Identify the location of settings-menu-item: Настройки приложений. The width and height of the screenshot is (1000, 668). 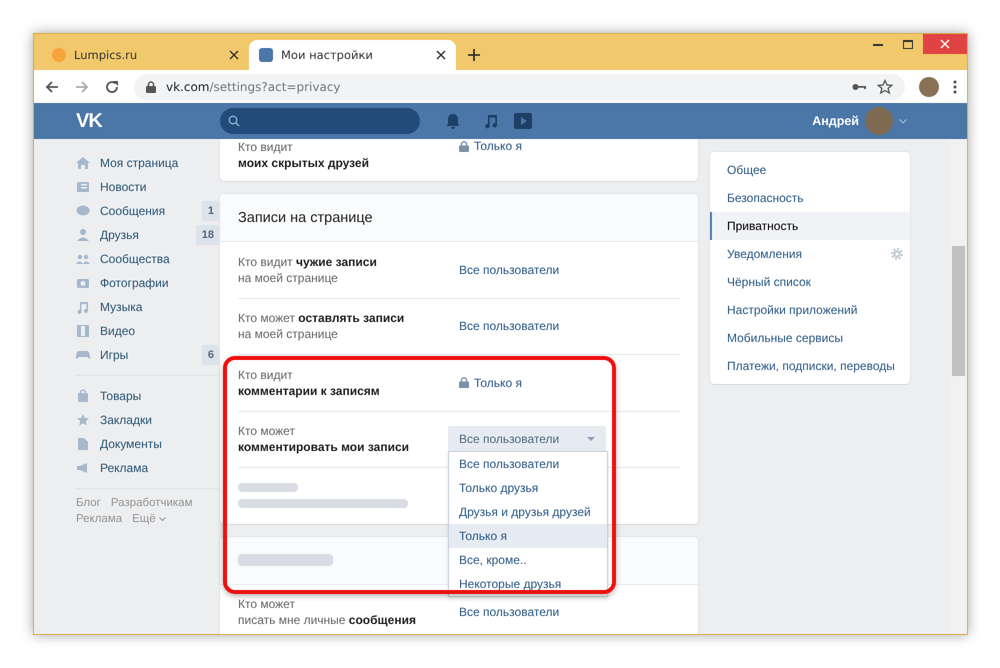
(810, 310).